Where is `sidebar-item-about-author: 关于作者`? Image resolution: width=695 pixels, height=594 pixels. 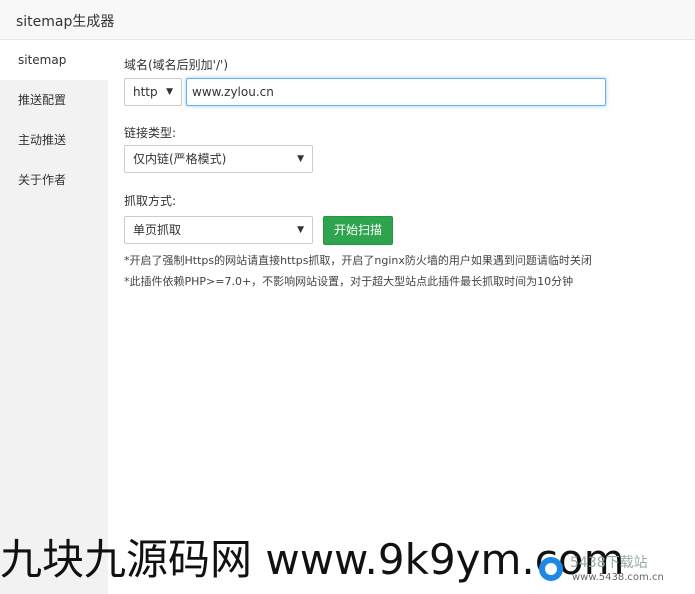 sidebar-item-about-author: 关于作者 is located at coordinates (54, 180).